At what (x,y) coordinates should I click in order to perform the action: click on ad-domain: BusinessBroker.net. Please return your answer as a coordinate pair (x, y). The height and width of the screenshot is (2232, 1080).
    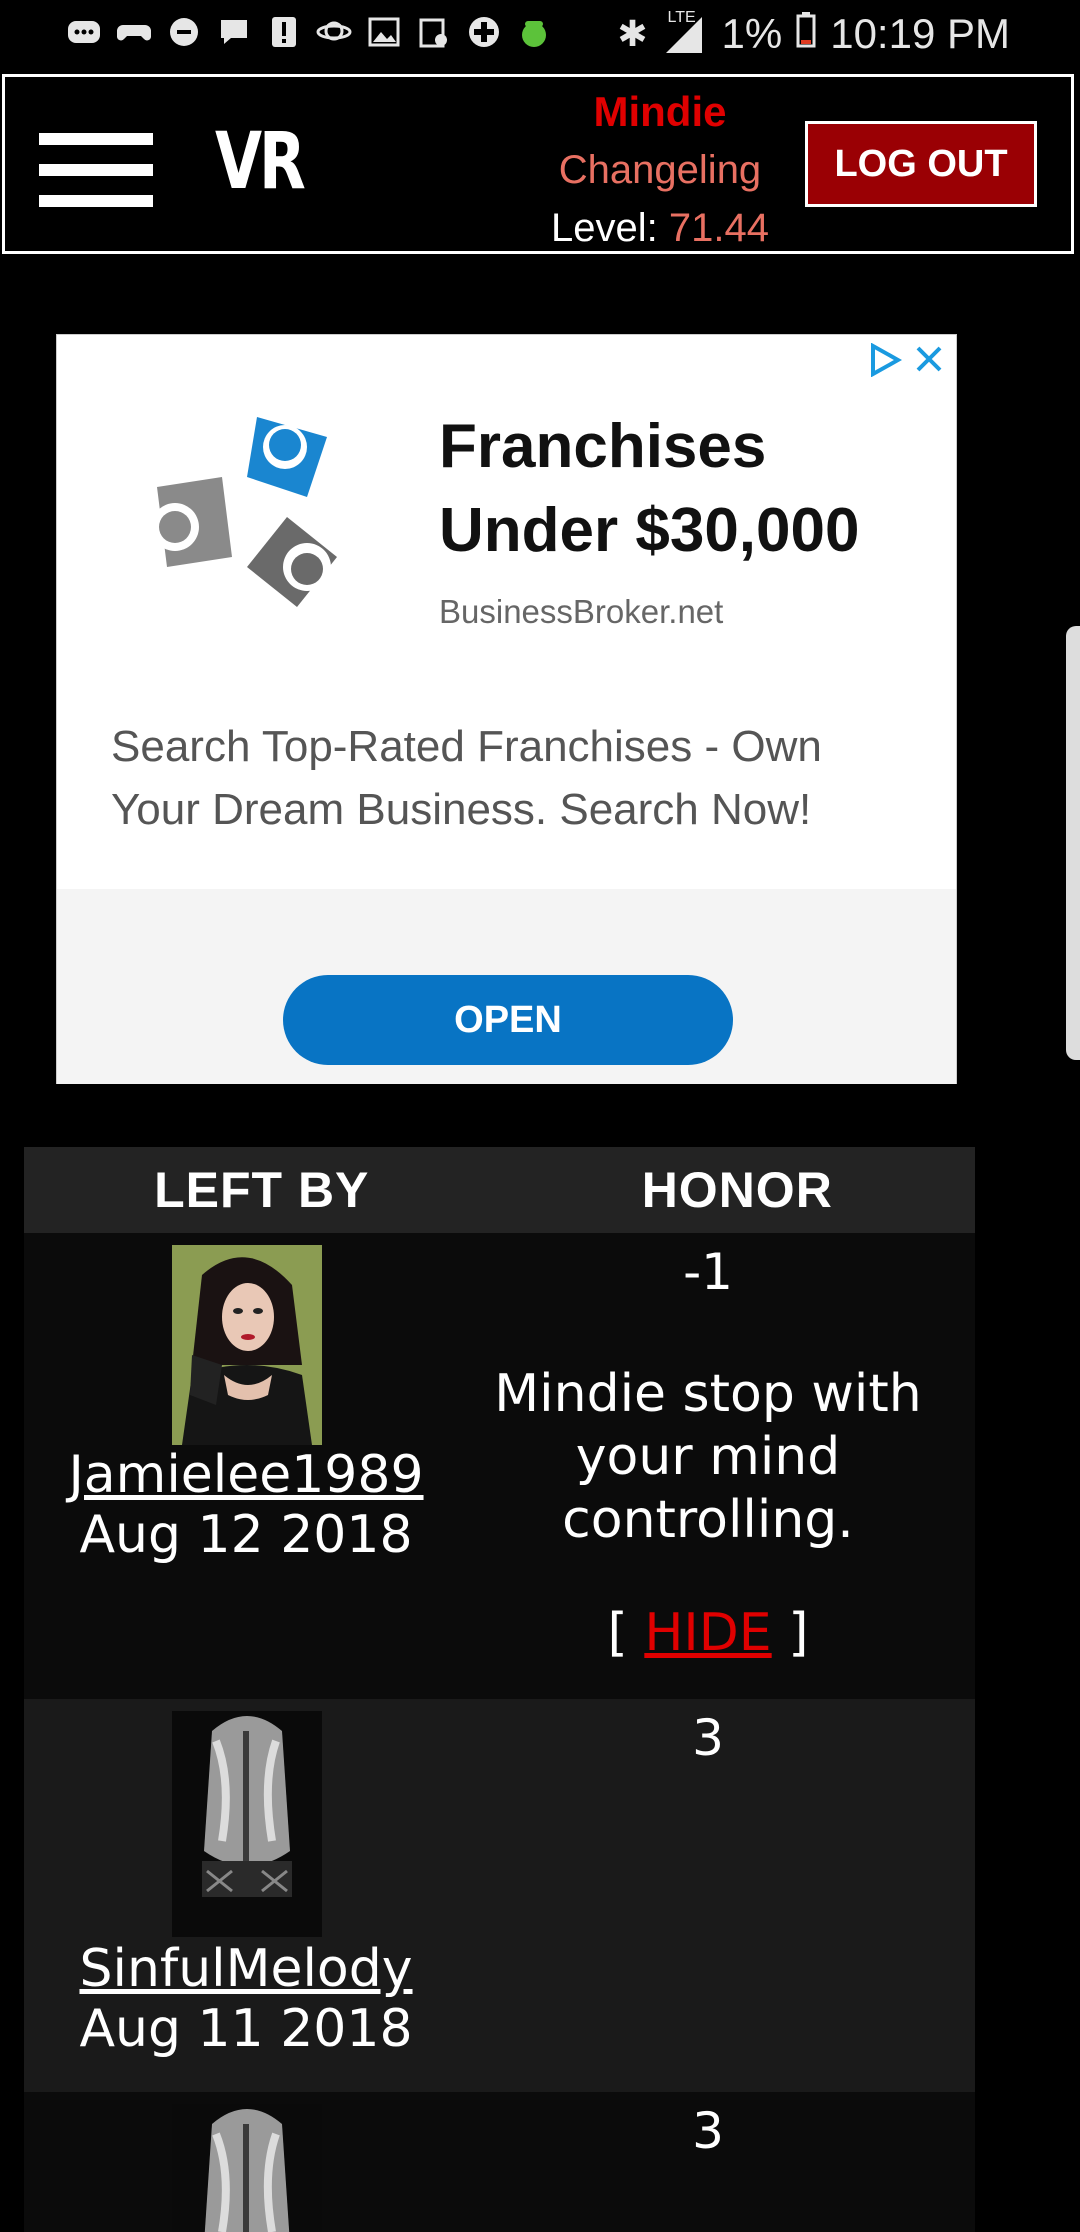
    Looking at the image, I should click on (581, 611).